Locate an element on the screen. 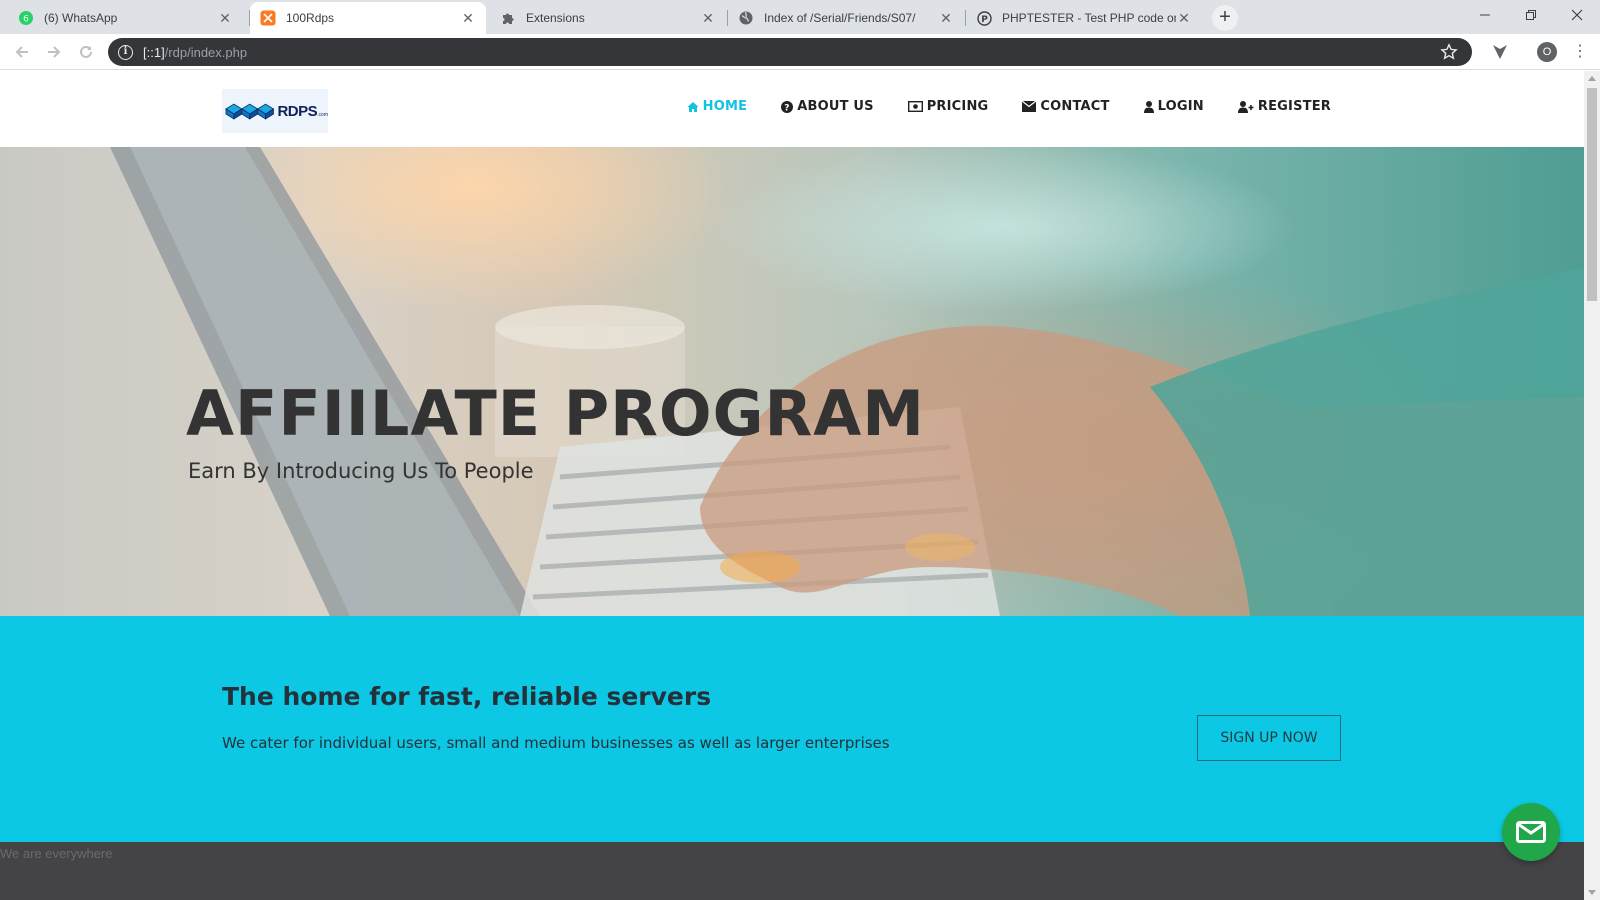 This screenshot has height=900, width=1600. site-logo: RDPS .com is located at coordinates (275, 111).